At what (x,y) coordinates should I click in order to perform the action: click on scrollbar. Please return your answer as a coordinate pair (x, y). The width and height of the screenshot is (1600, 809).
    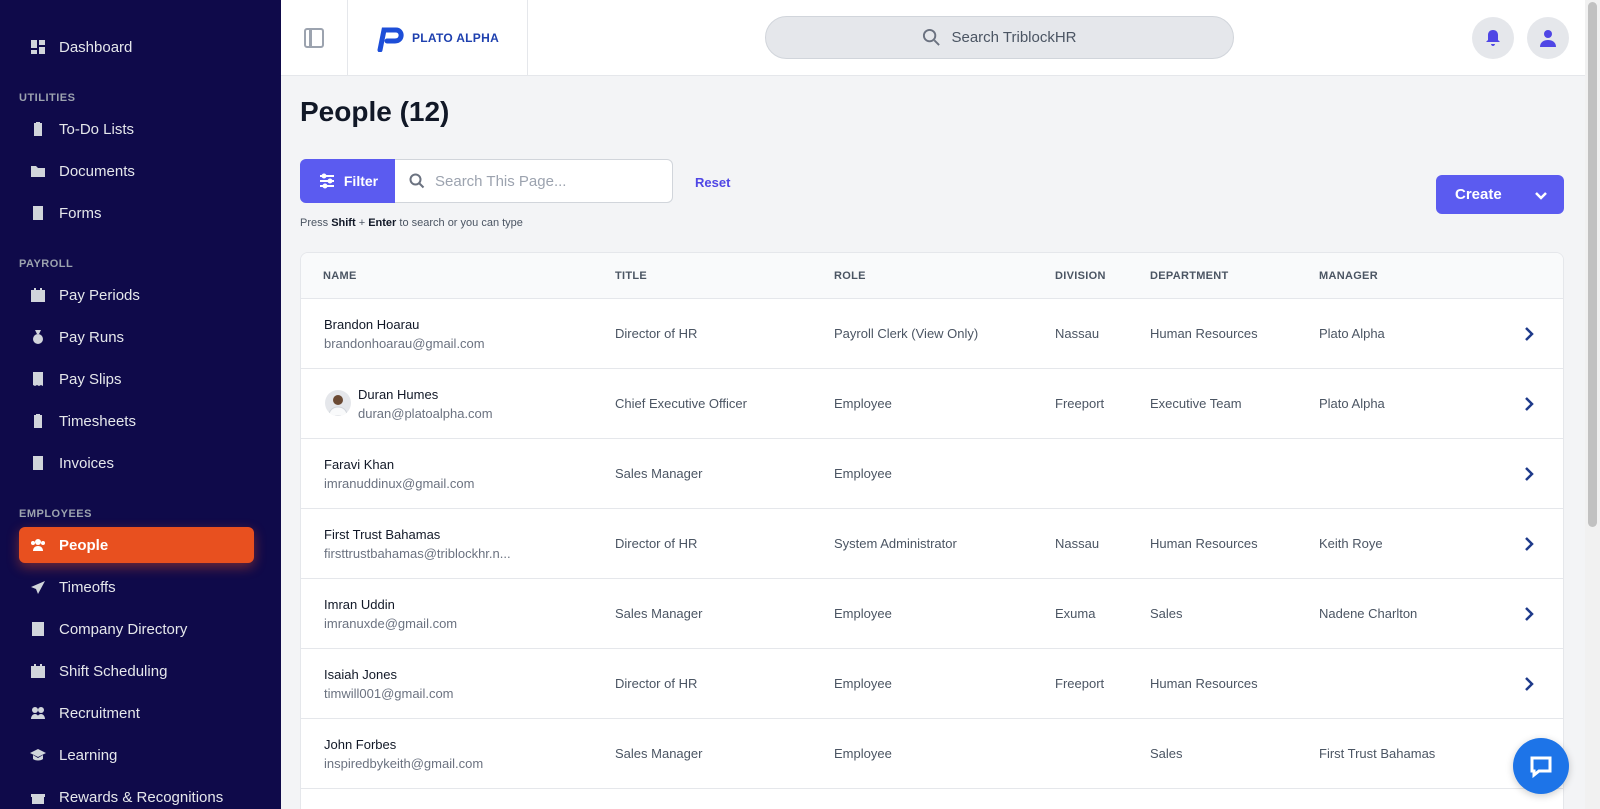
    Looking at the image, I should click on (1592, 404).